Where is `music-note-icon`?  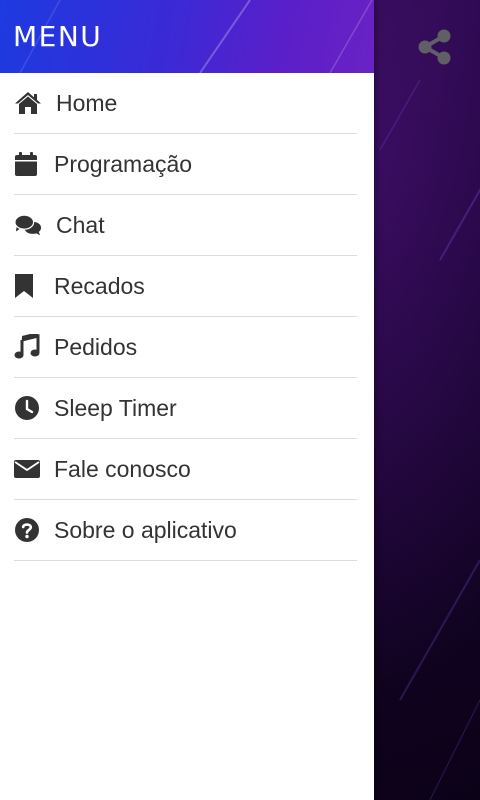
music-note-icon is located at coordinates (28, 347).